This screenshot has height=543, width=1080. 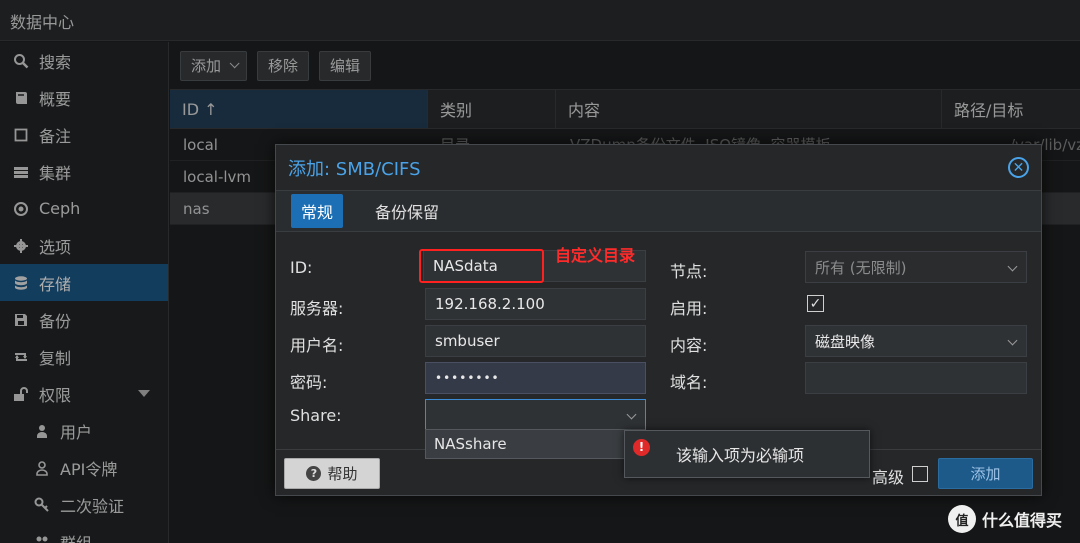 I want to click on enable-checkbox: ✓, so click(x=815, y=303).